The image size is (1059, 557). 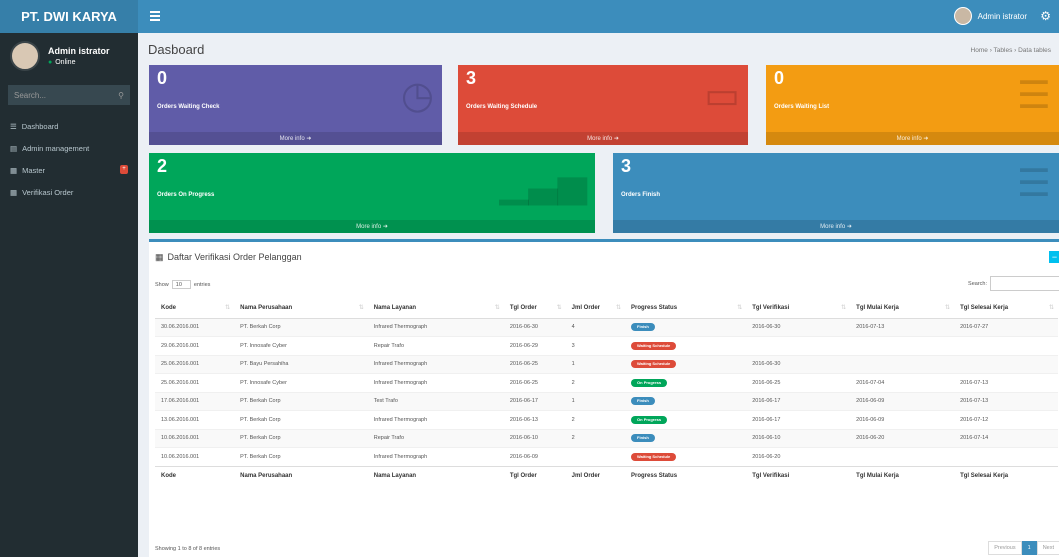 I want to click on column-header: Tgl Mulai Kerja ⇅, so click(x=902, y=308).